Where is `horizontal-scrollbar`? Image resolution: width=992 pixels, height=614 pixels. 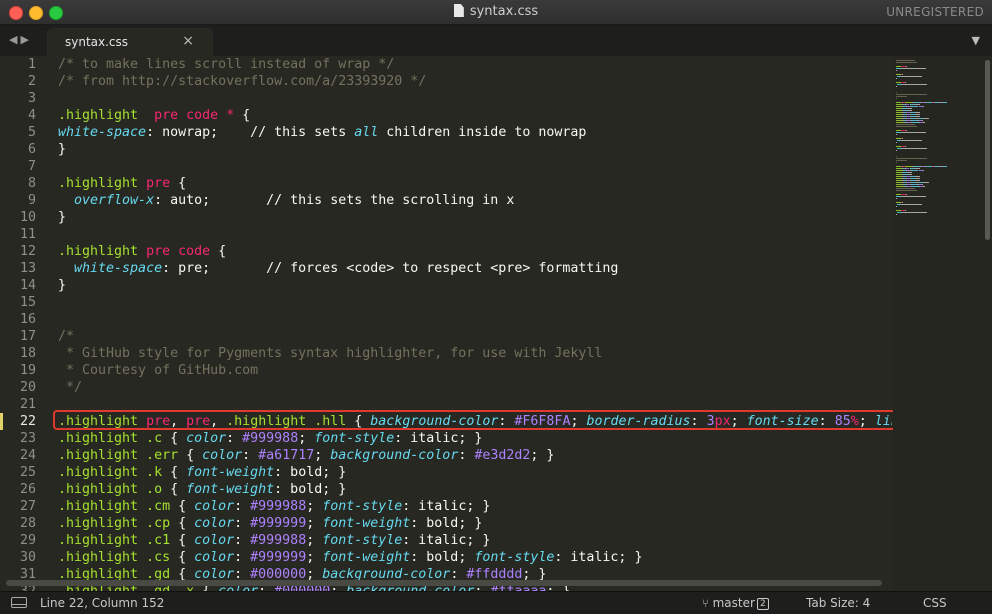 horizontal-scrollbar is located at coordinates (444, 583).